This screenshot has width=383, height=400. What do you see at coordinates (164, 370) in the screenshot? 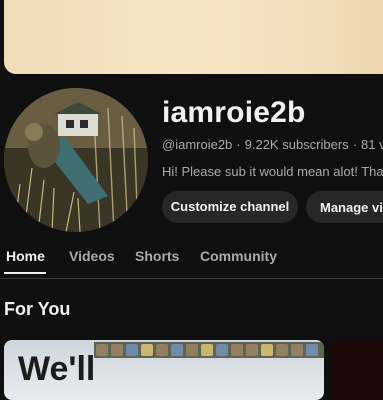
I see `featured-video-thumbnail: We'll` at bounding box center [164, 370].